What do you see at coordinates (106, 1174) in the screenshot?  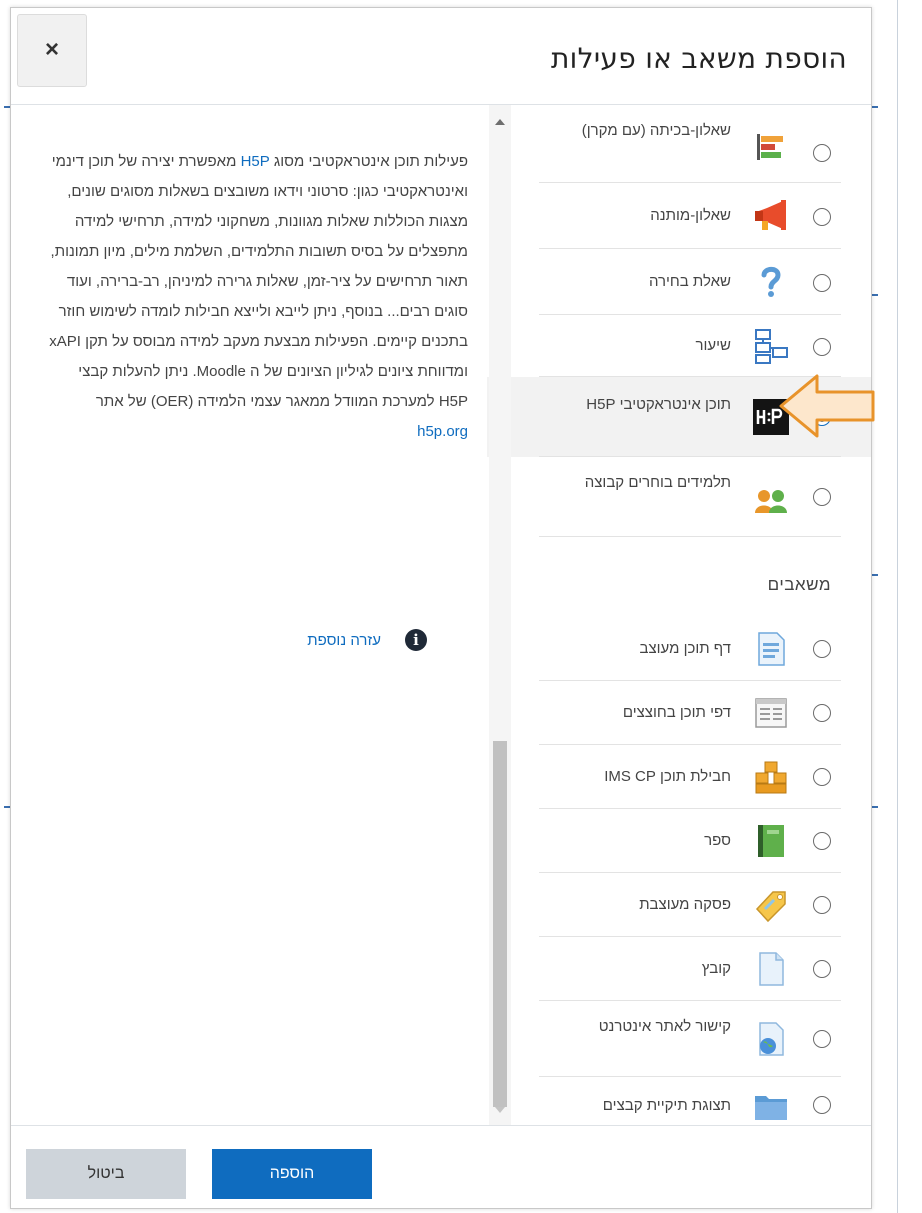 I see `cancel-button: ביטול` at bounding box center [106, 1174].